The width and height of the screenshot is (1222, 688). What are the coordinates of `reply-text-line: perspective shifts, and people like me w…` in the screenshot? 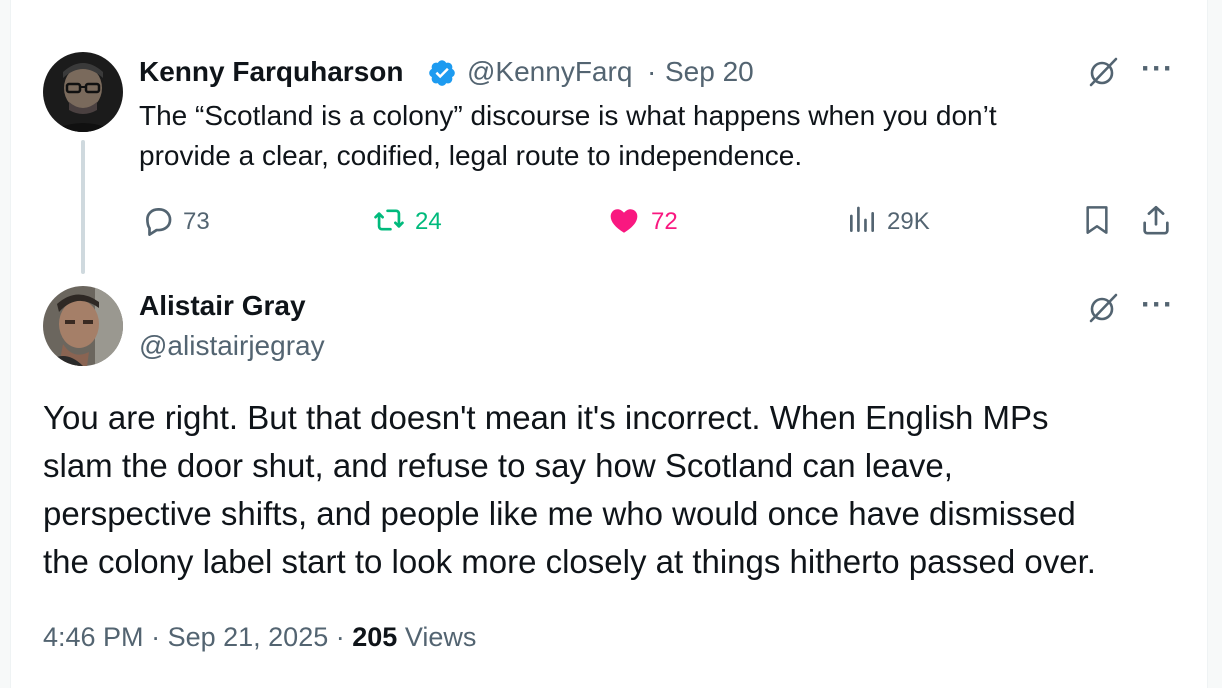 It's located at (559, 513).